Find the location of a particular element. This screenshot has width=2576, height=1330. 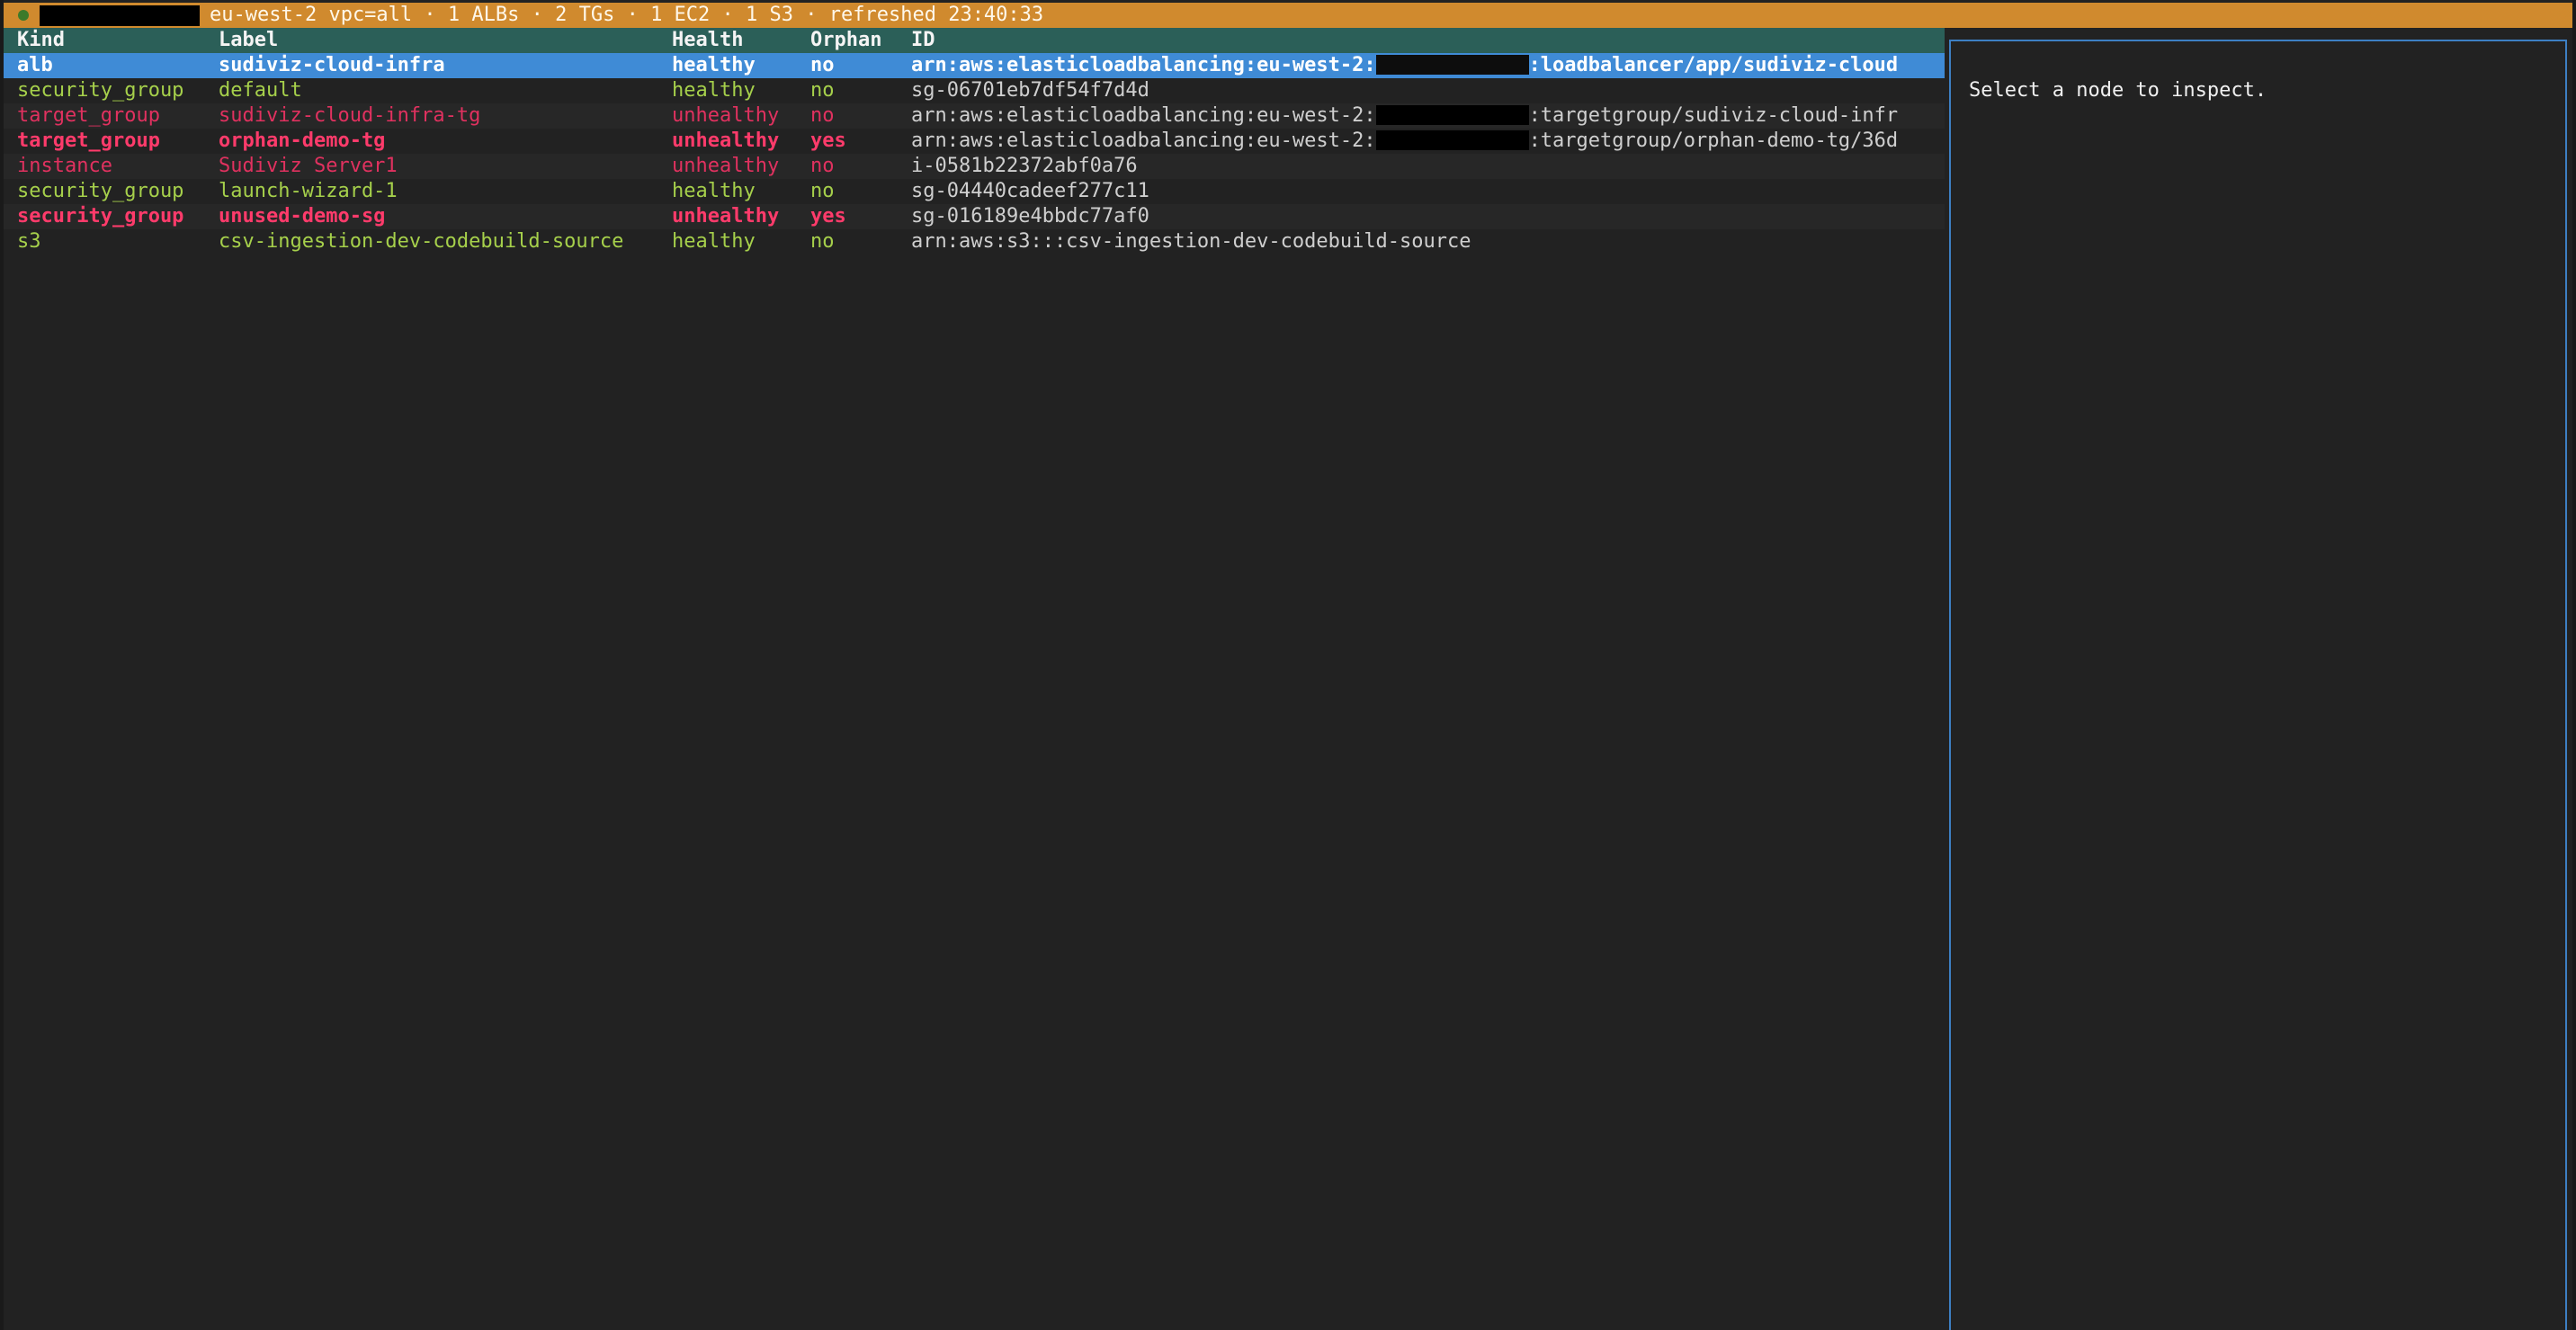

column-header-health: Health is located at coordinates (739, 40).